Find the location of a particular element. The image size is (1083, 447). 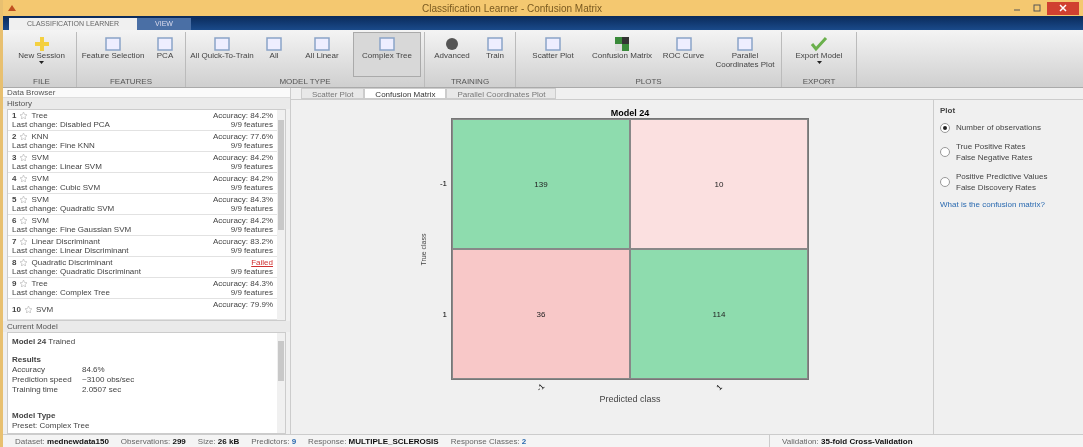

group-label: PLOTS is located at coordinates (648, 82).